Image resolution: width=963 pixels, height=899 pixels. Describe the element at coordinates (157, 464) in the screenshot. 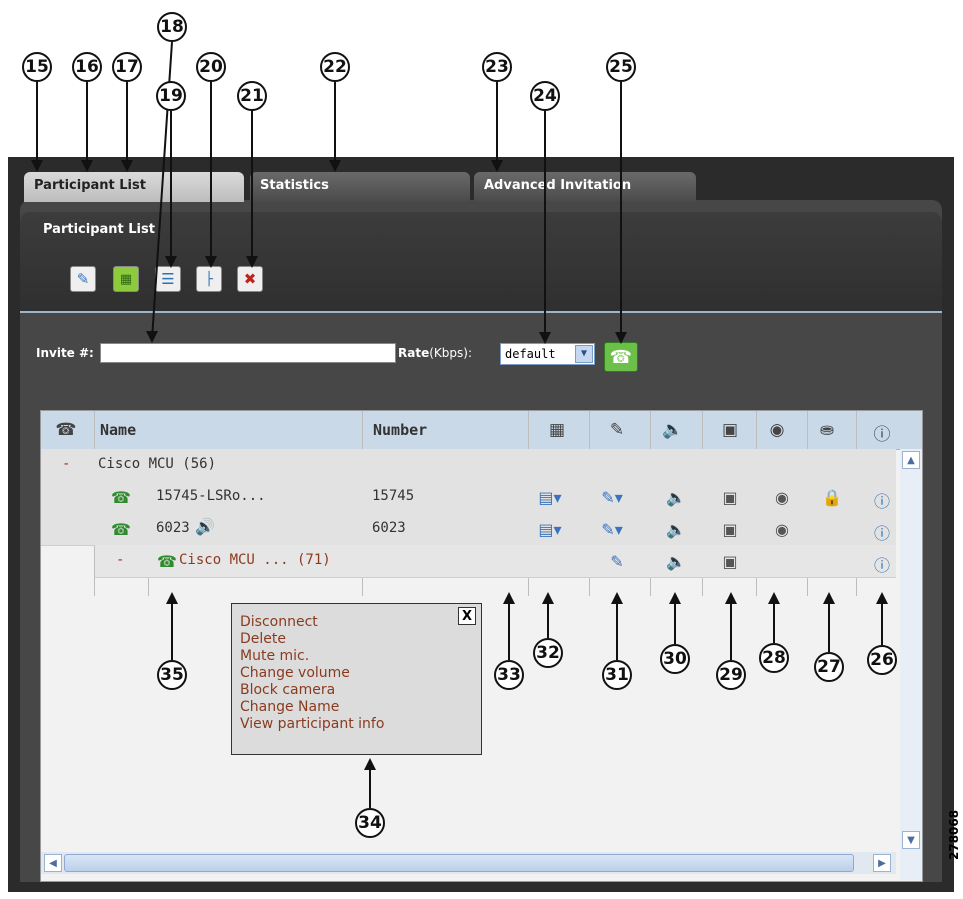

I see `group-label: Cisco MCU (56)` at that location.